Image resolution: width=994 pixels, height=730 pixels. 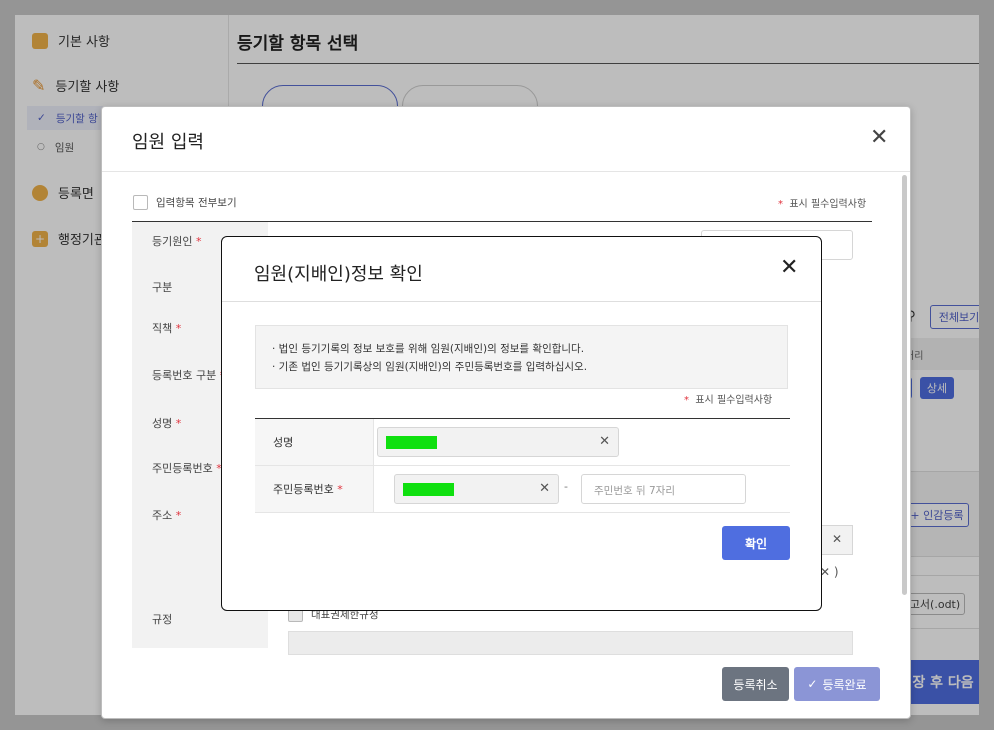 What do you see at coordinates (476, 489) in the screenshot?
I see `rrn-front-input: ✕` at bounding box center [476, 489].